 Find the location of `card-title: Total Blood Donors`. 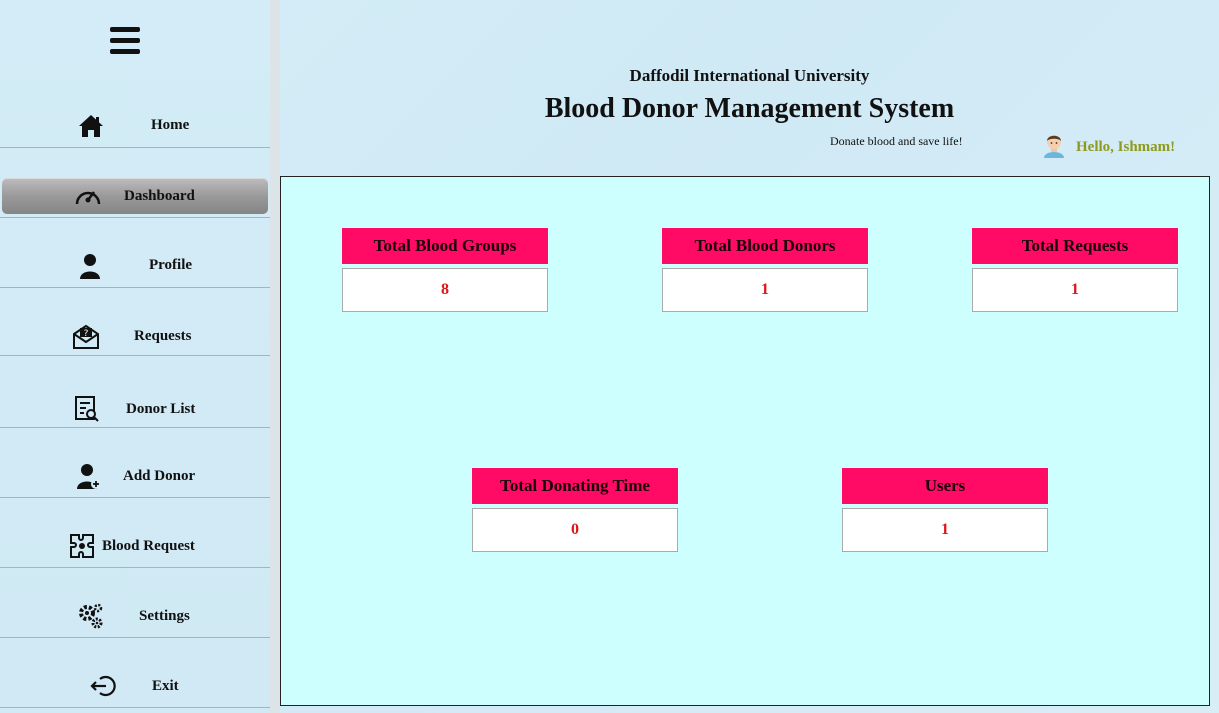

card-title: Total Blood Donors is located at coordinates (765, 246).